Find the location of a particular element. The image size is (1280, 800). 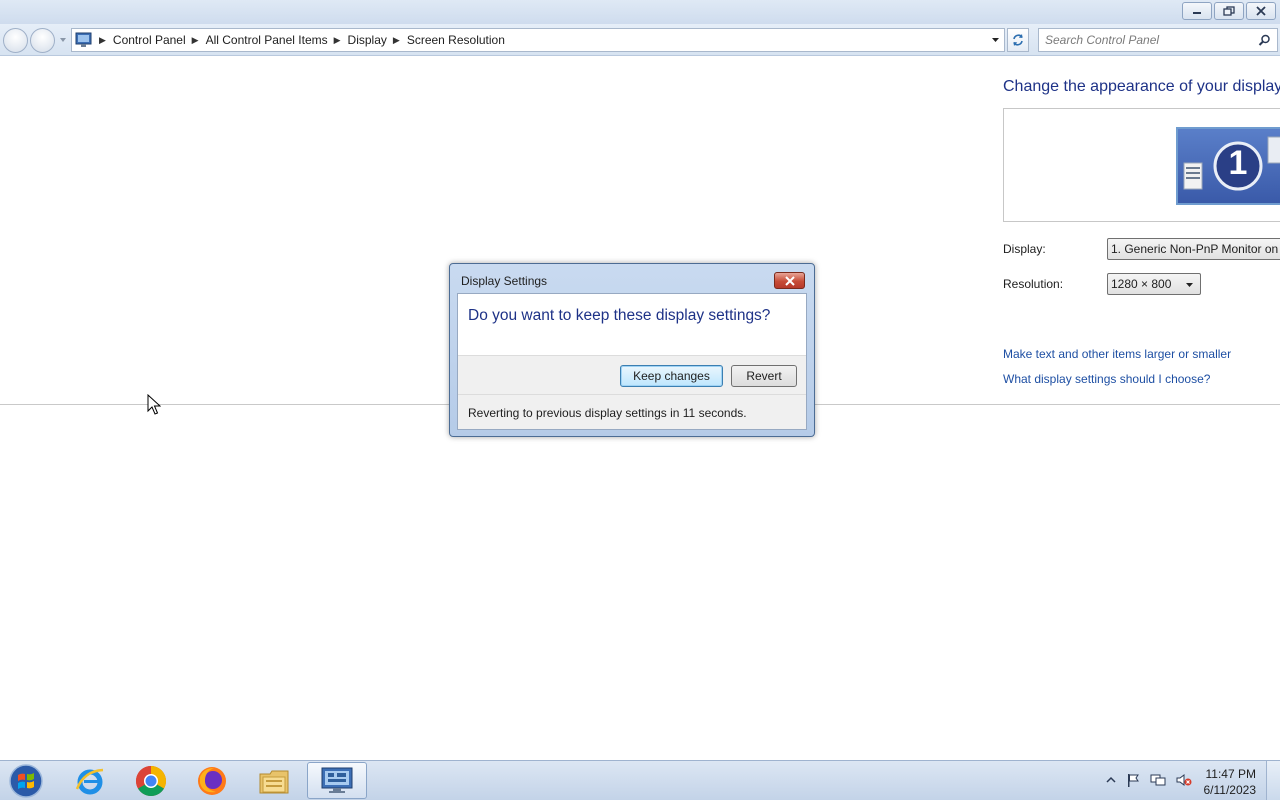

monitor-preview-area: 1 is located at coordinates (1141, 165).